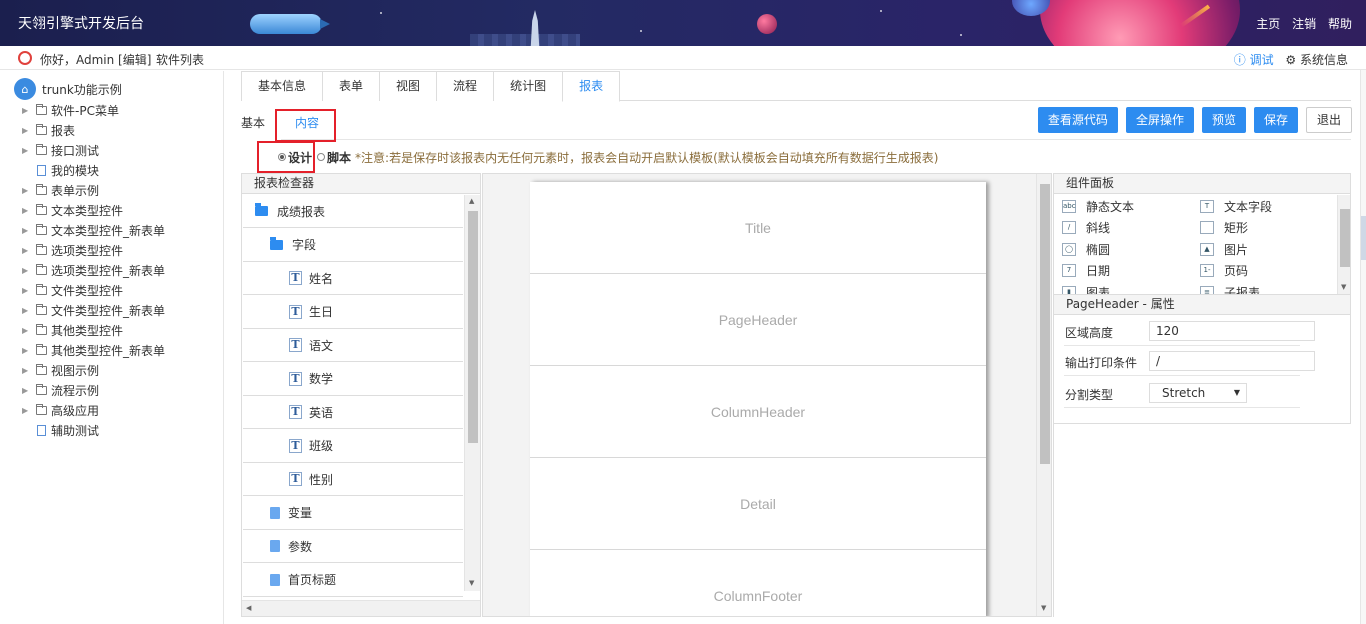 This screenshot has height=624, width=1366. Describe the element at coordinates (1328, 120) in the screenshot. I see `exit-button: 退出` at that location.